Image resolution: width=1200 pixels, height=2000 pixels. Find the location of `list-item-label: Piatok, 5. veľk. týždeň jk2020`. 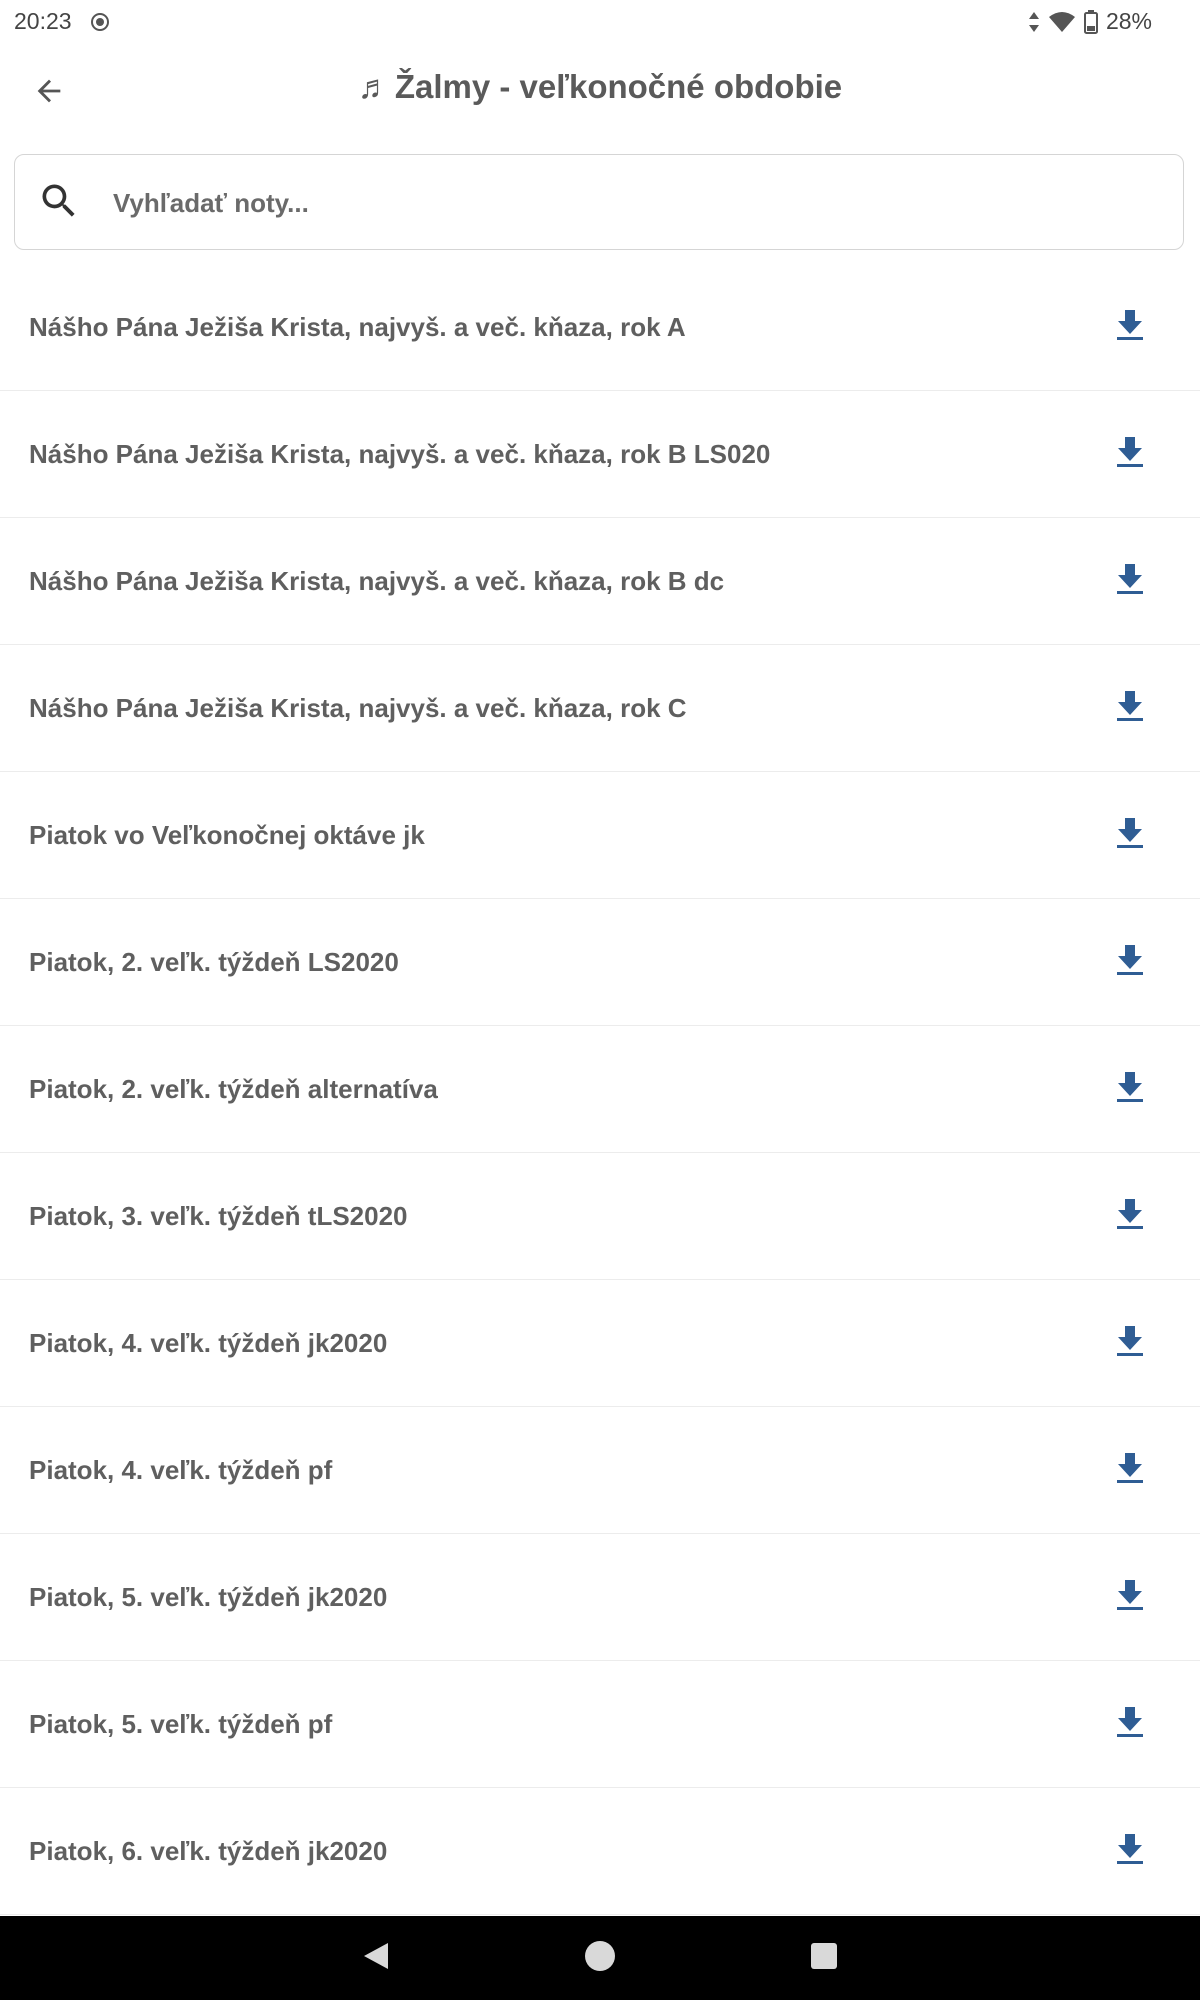

list-item-label: Piatok, 5. veľk. týždeň jk2020 is located at coordinates (208, 1596).